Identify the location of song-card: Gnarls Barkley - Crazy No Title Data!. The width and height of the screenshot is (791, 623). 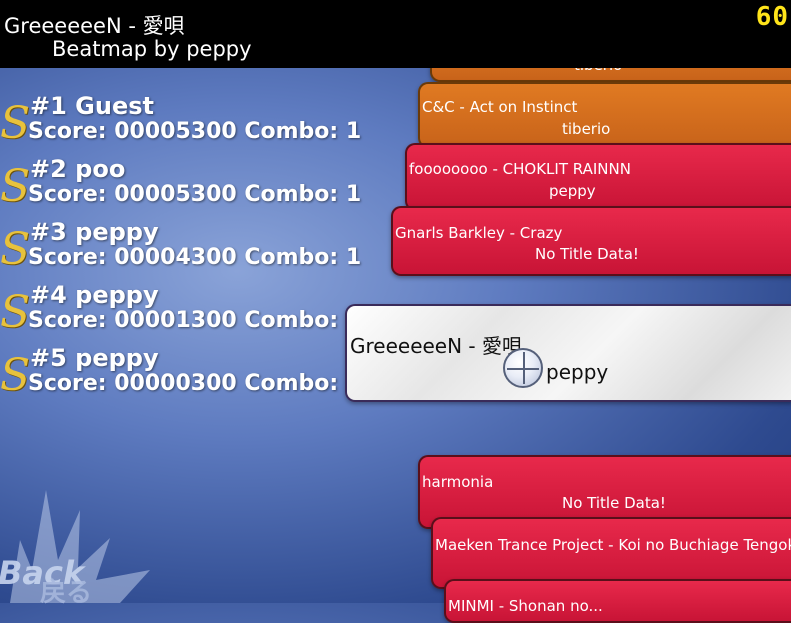
(591, 241).